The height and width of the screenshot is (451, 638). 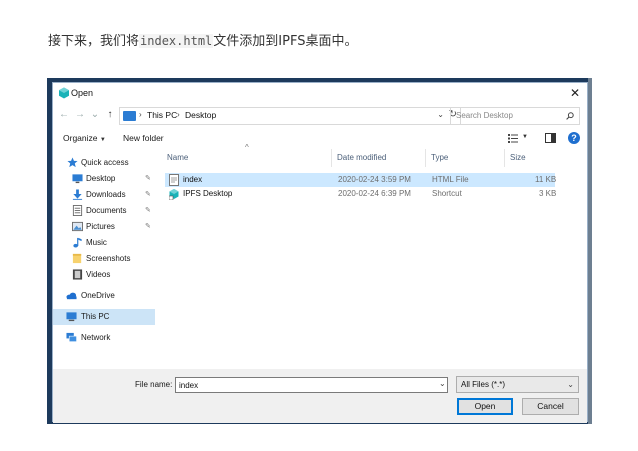 What do you see at coordinates (374, 193) in the screenshot?
I see `file-date: 2020-02-24 6:39 PM` at bounding box center [374, 193].